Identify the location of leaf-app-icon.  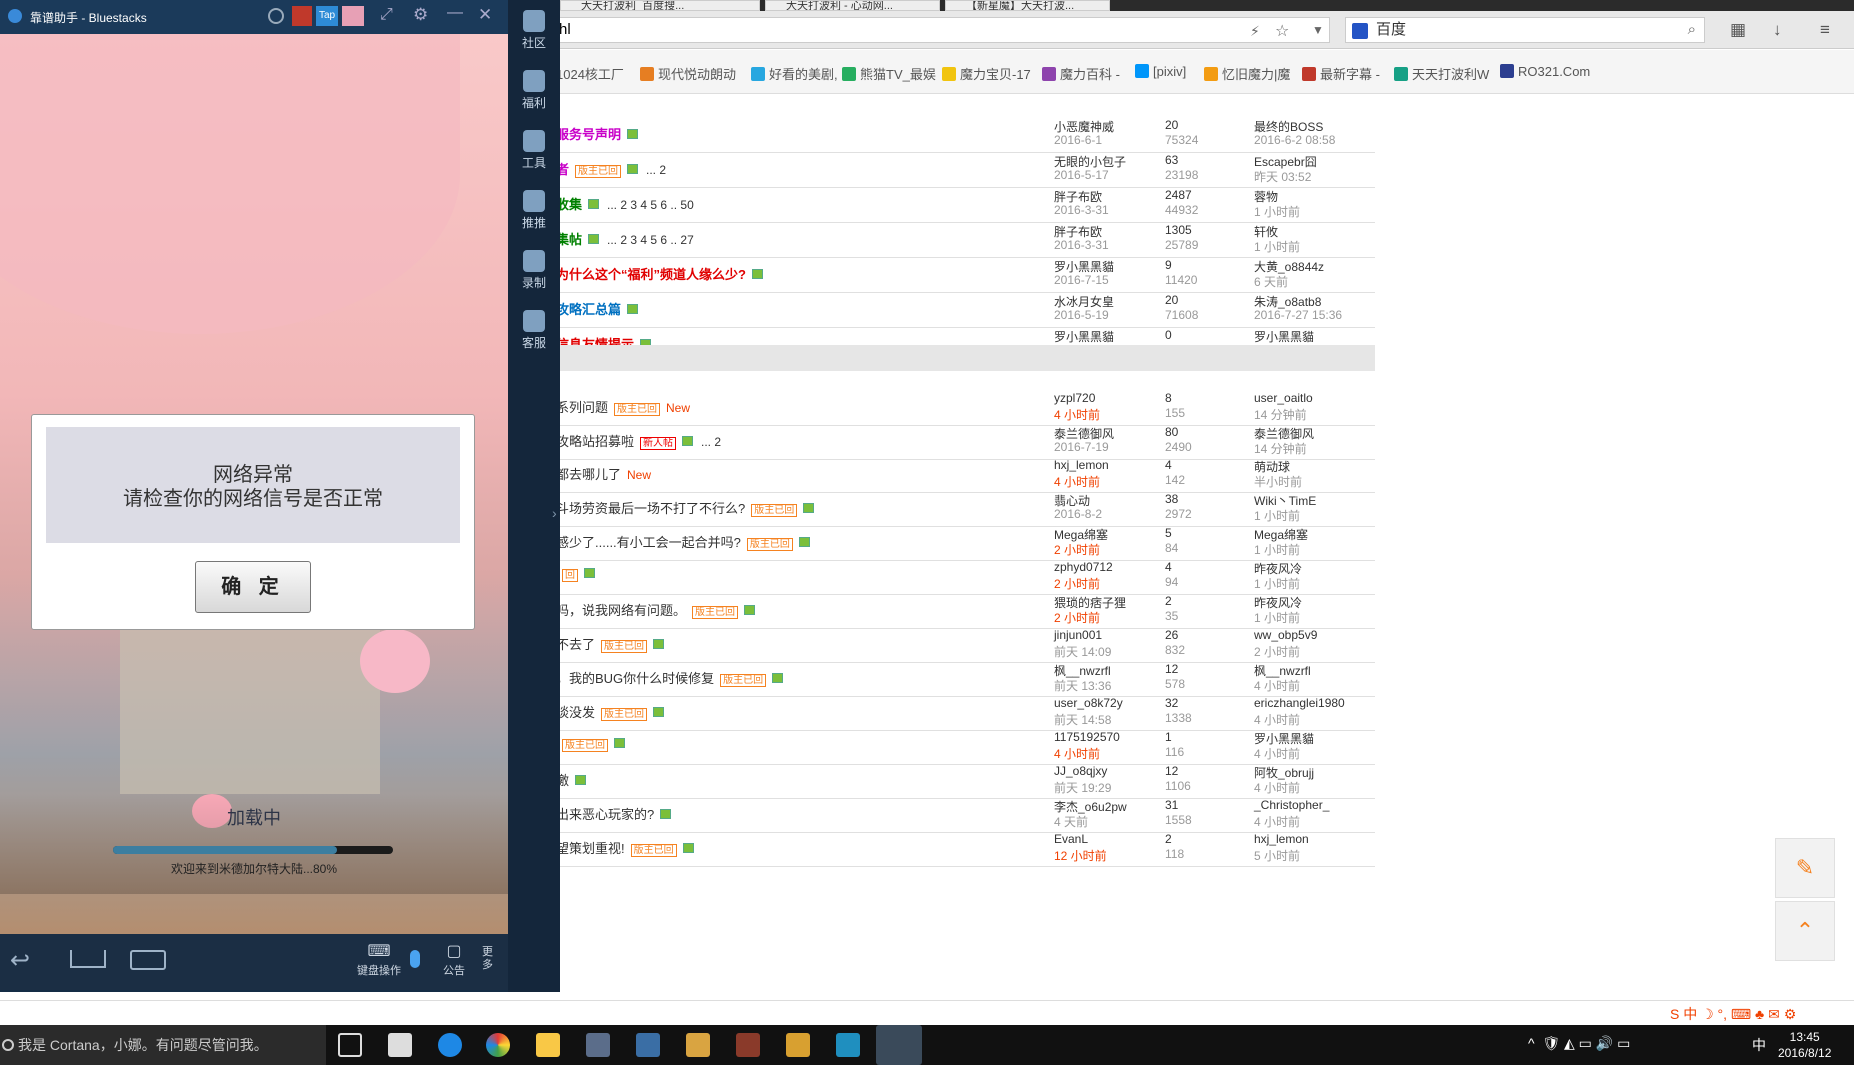
(848, 1045).